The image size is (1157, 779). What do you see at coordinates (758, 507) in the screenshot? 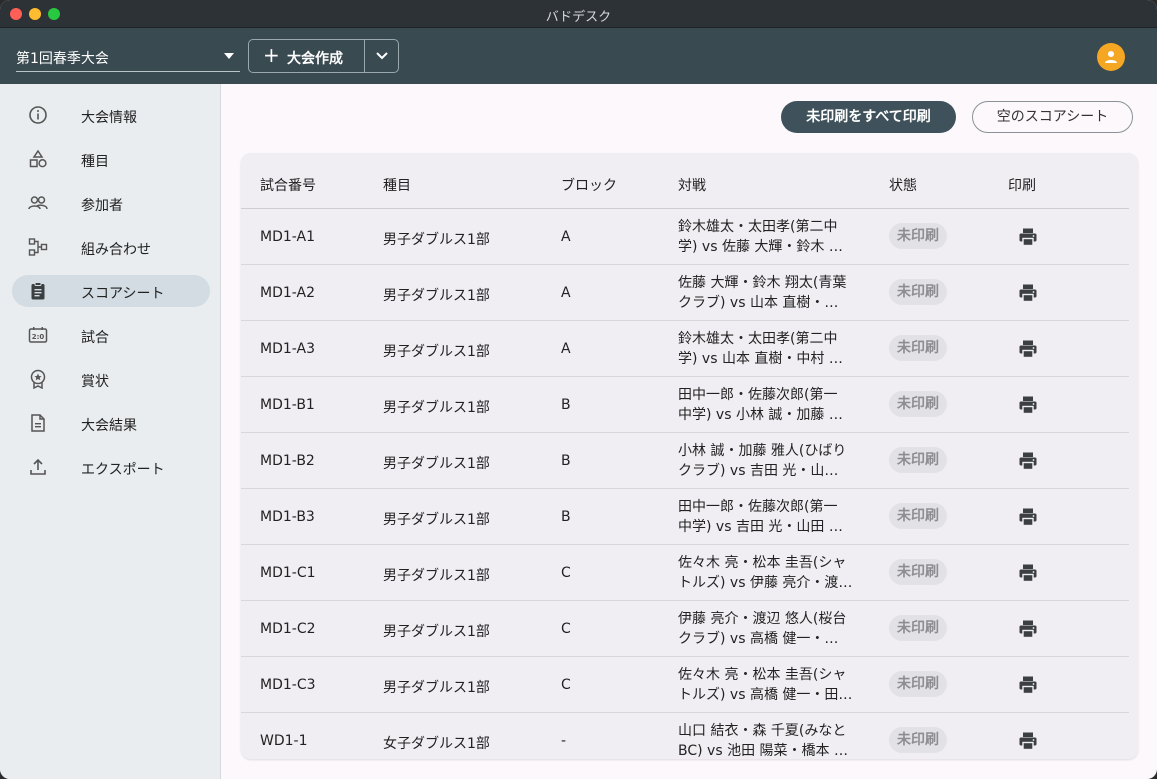
I see `match-players-line: 田中一郎・佐藤次郎(第一` at bounding box center [758, 507].